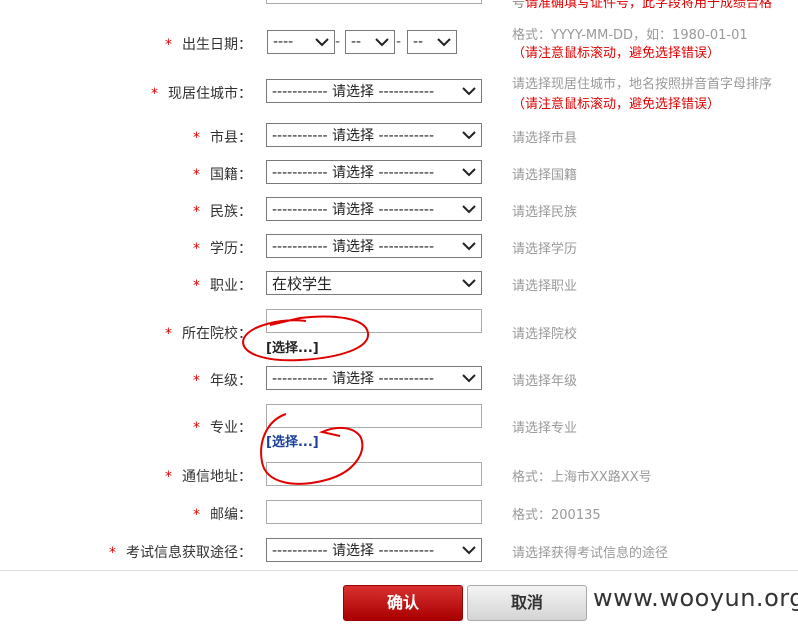  I want to click on id-number-note-text: 请准确填写证件号，此字段将用于成绩合格, so click(649, 5).